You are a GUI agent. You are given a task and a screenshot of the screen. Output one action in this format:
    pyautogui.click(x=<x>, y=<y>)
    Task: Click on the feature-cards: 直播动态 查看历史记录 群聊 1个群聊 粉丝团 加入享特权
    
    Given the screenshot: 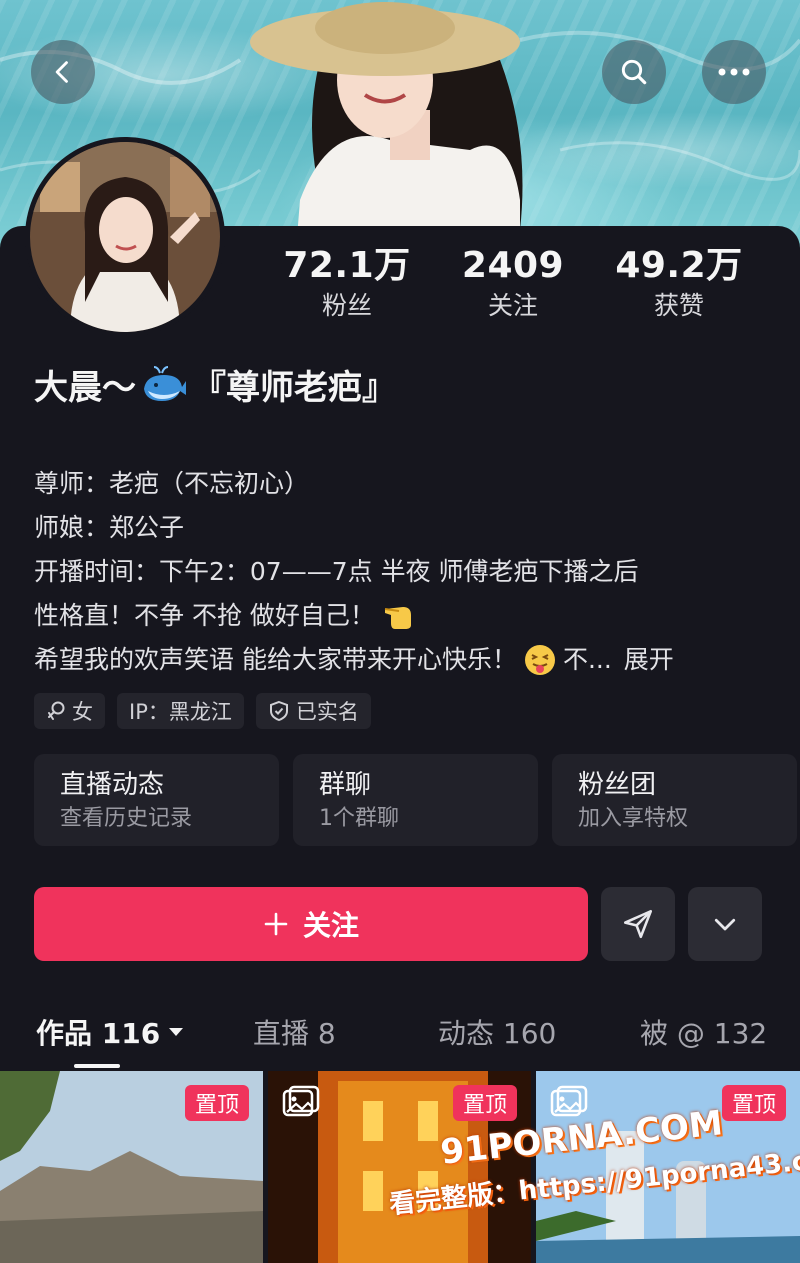 What is the action you would take?
    pyautogui.click(x=415, y=800)
    